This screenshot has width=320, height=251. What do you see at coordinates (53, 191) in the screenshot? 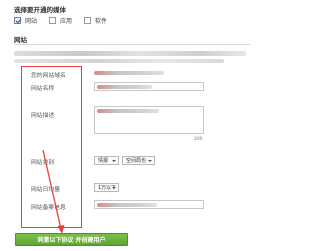
I see `red-arrow-icon` at bounding box center [53, 191].